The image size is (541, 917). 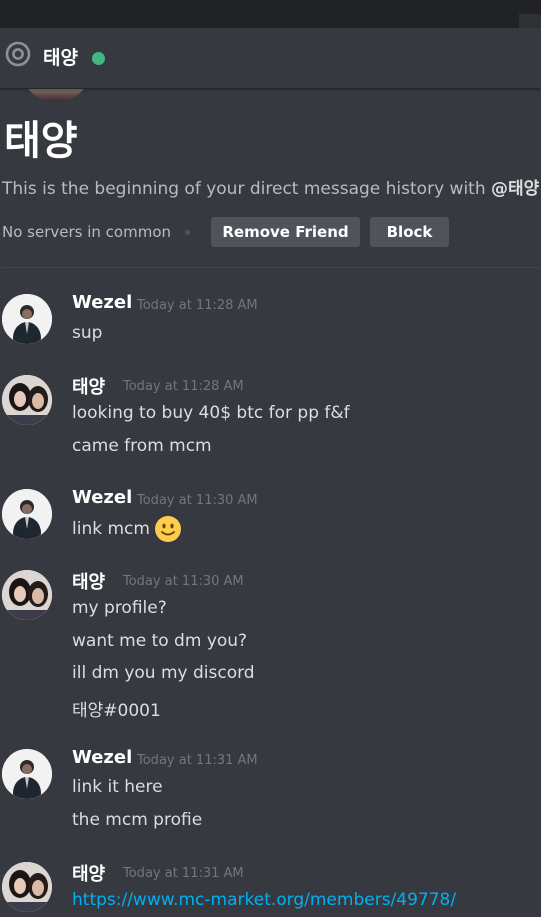 I want to click on header-username: 태양, so click(x=60, y=58).